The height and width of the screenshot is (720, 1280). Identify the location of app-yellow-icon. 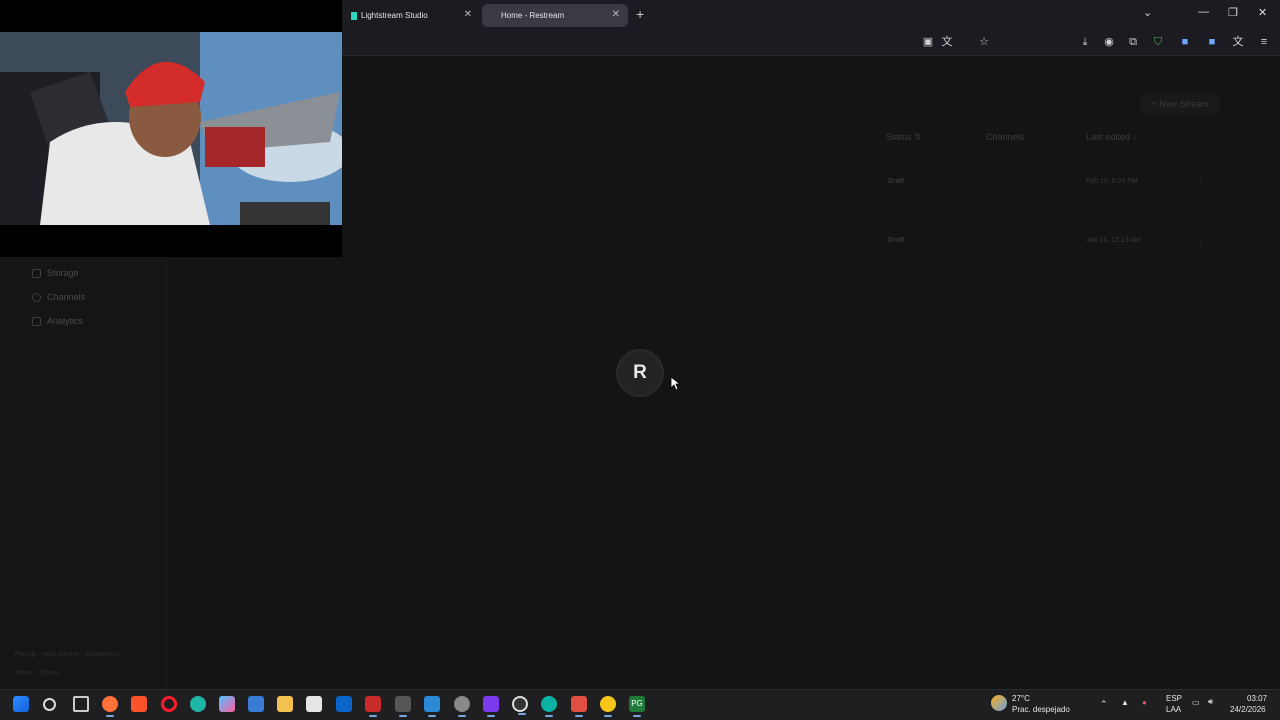
(608, 706).